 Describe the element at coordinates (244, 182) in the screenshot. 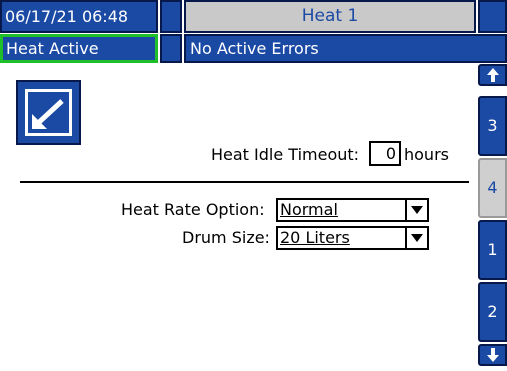

I see `section-divider` at that location.